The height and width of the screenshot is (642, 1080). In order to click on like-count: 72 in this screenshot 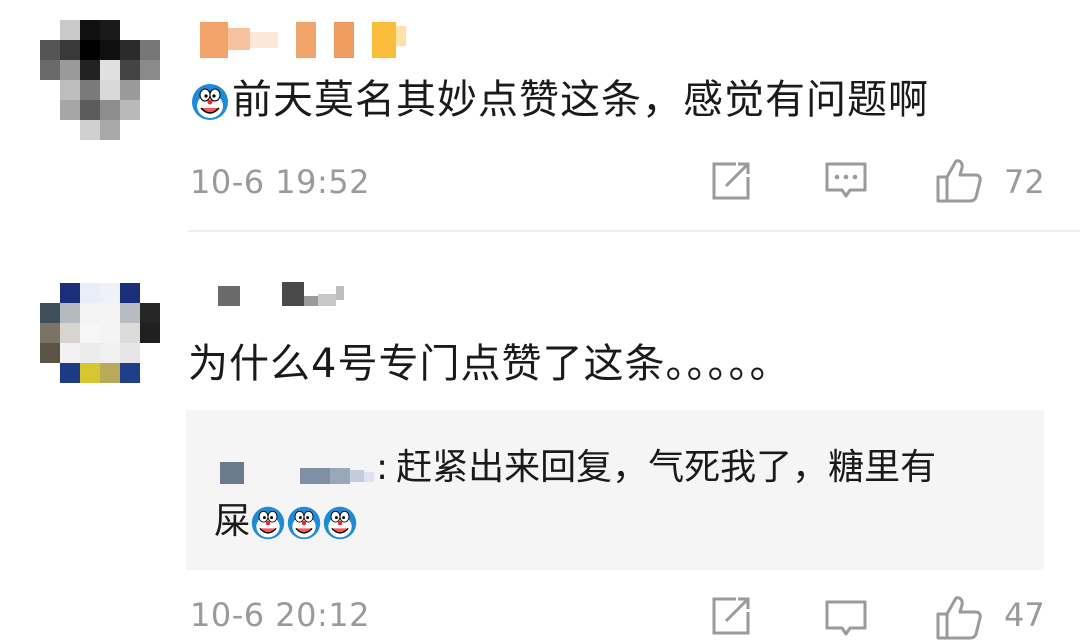, I will do `click(1024, 182)`.